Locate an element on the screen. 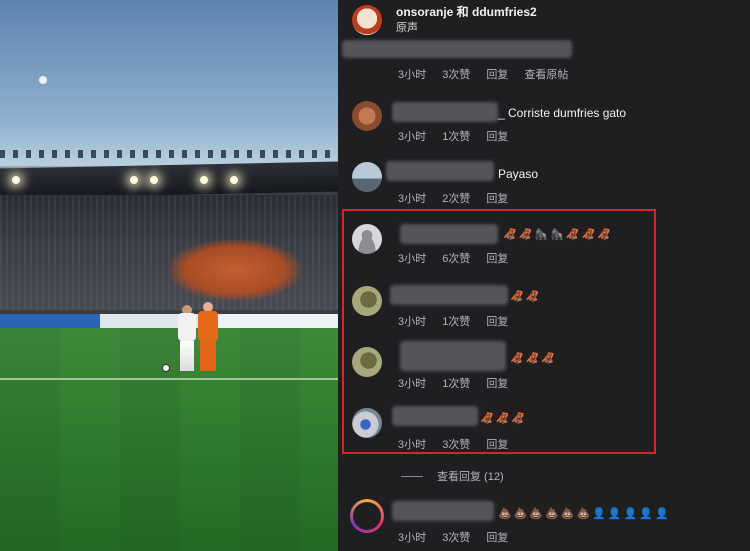 The height and width of the screenshot is (551, 750). moon is located at coordinates (43, 80).